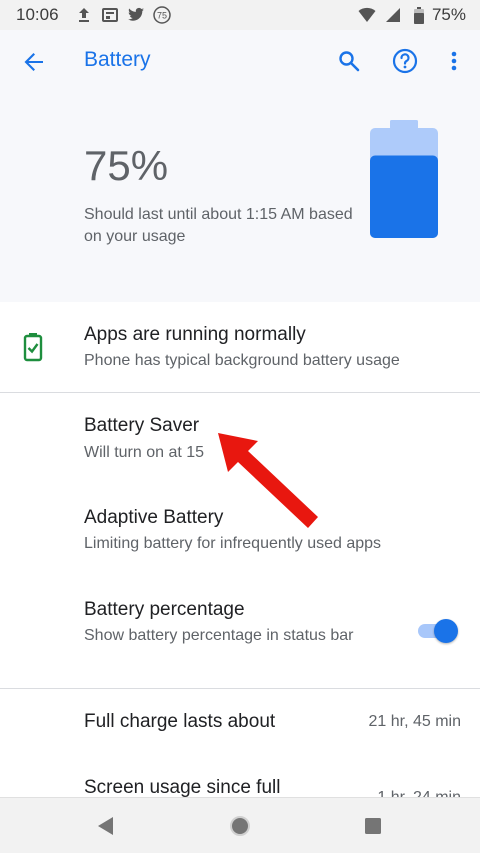 The width and height of the screenshot is (480, 853). Describe the element at coordinates (240, 15) in the screenshot. I see `status-bar: 10:06 75 75%` at that location.